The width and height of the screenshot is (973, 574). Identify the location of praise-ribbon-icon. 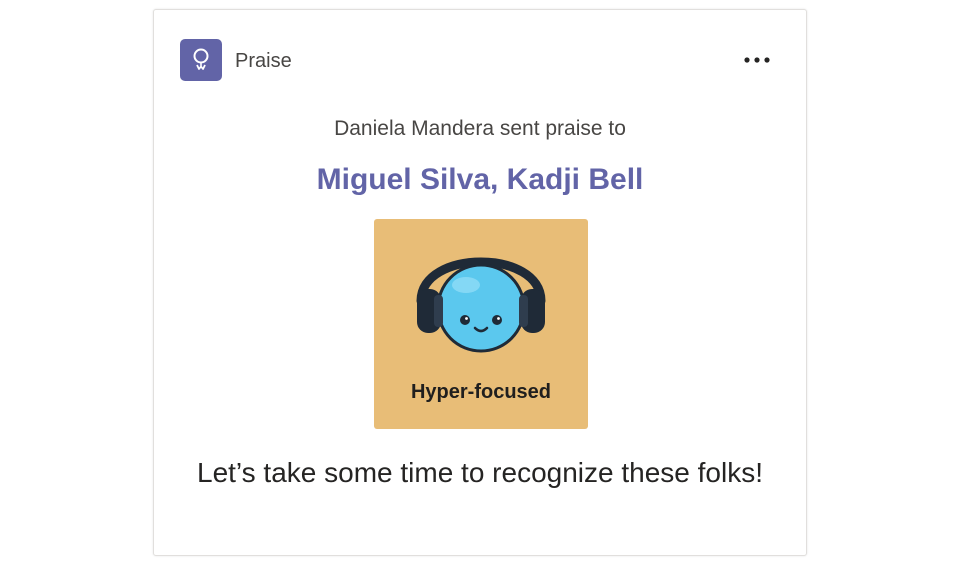
(201, 59).